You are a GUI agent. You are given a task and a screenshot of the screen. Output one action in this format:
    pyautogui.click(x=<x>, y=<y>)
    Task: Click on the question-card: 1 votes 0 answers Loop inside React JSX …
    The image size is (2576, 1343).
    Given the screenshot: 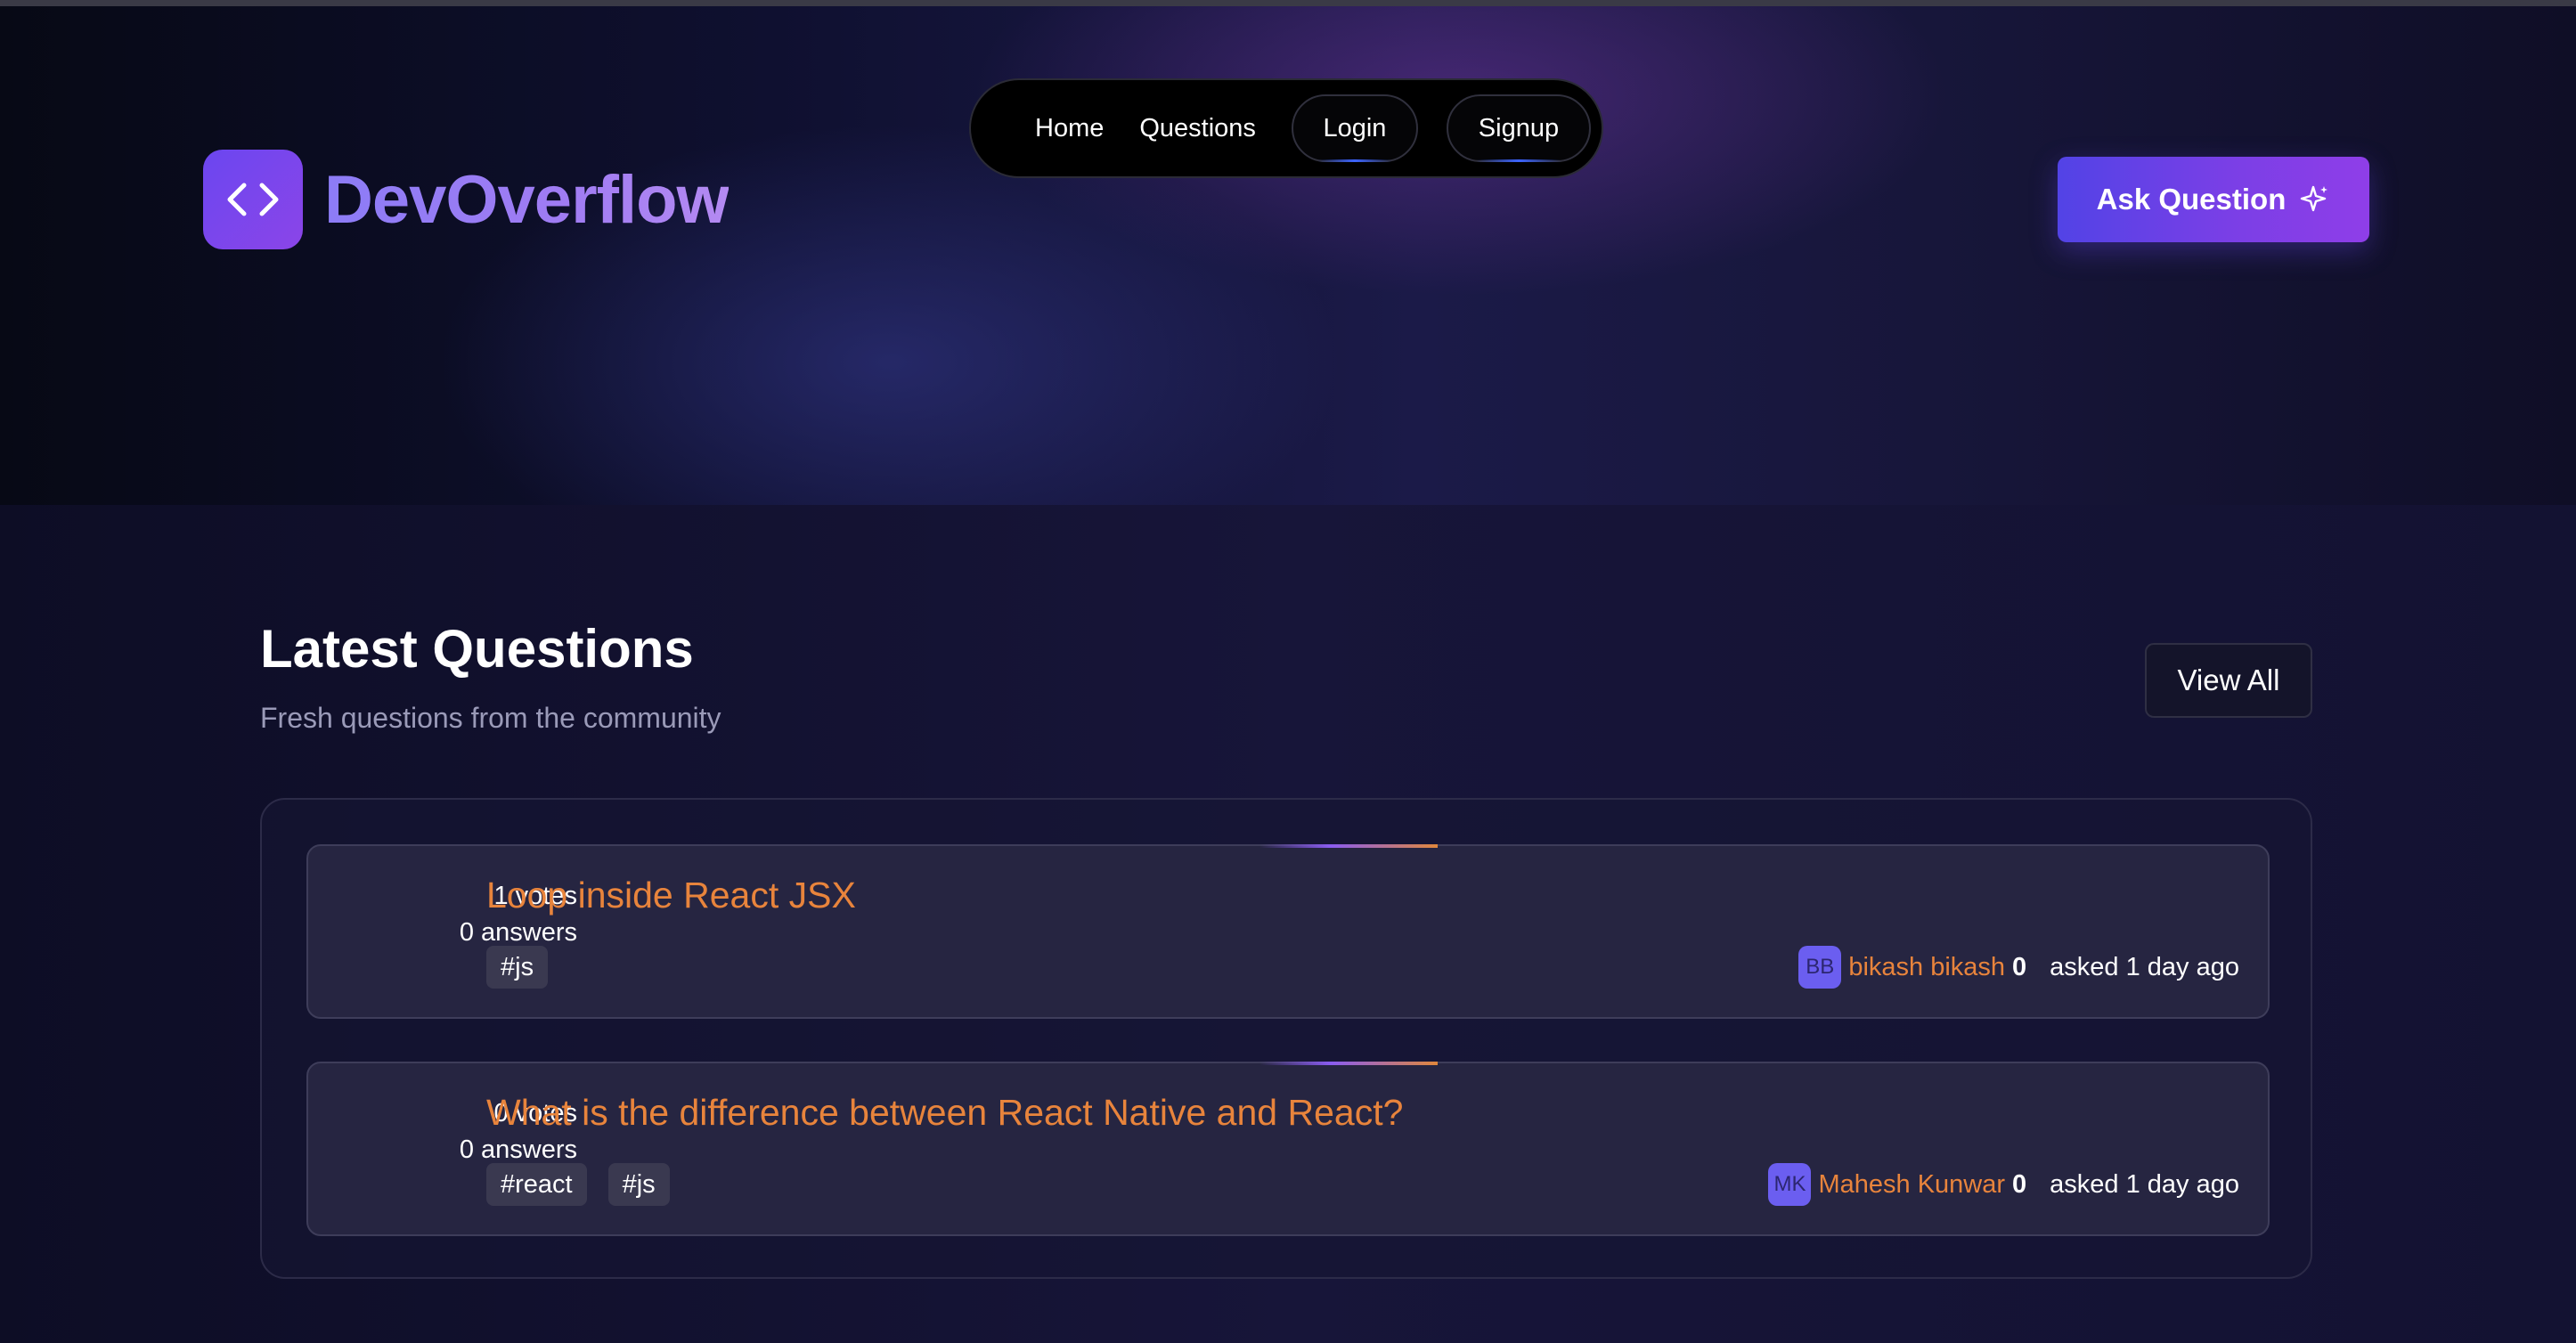 What is the action you would take?
    pyautogui.click(x=1288, y=931)
    